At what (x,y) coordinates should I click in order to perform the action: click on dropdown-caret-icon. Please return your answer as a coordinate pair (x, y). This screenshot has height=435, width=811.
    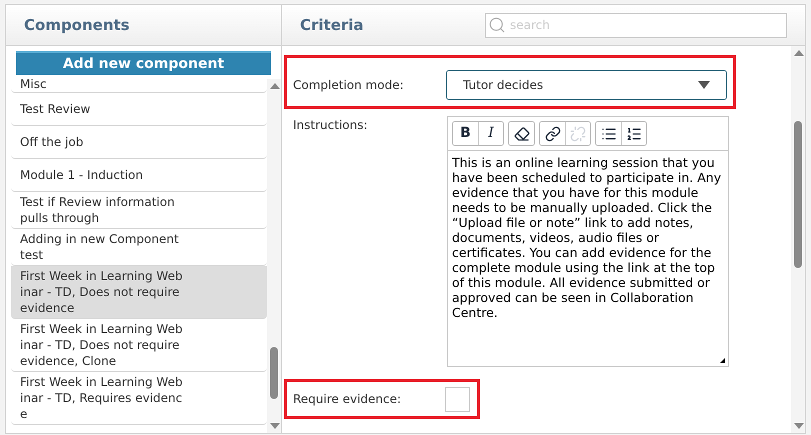
    Looking at the image, I should click on (704, 85).